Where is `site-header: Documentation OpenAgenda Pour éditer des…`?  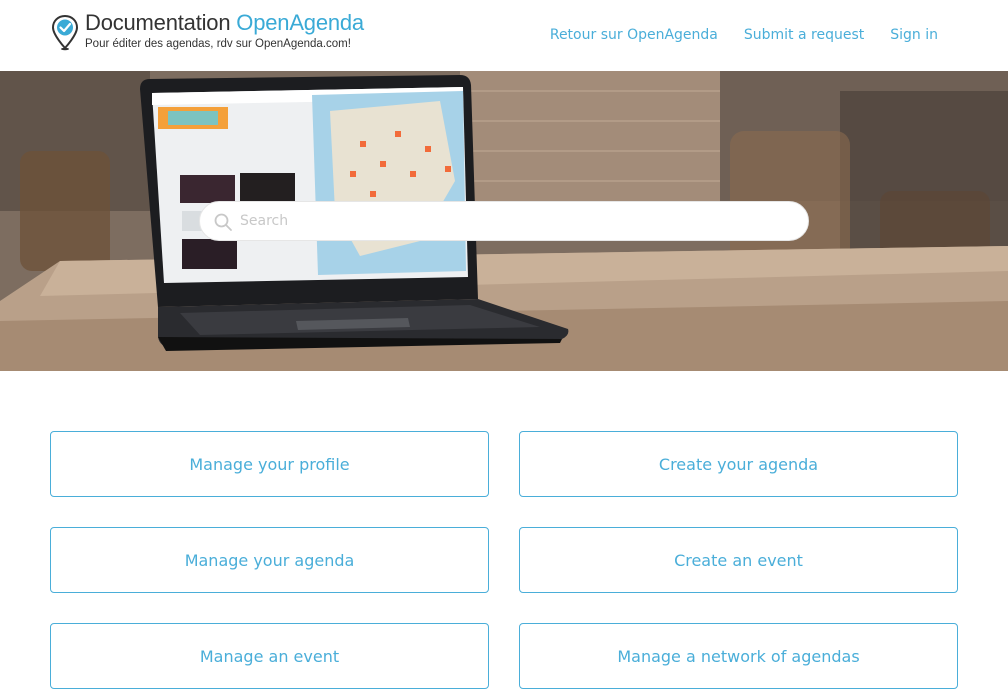
site-header: Documentation OpenAgenda Pour éditer des… is located at coordinates (504, 35).